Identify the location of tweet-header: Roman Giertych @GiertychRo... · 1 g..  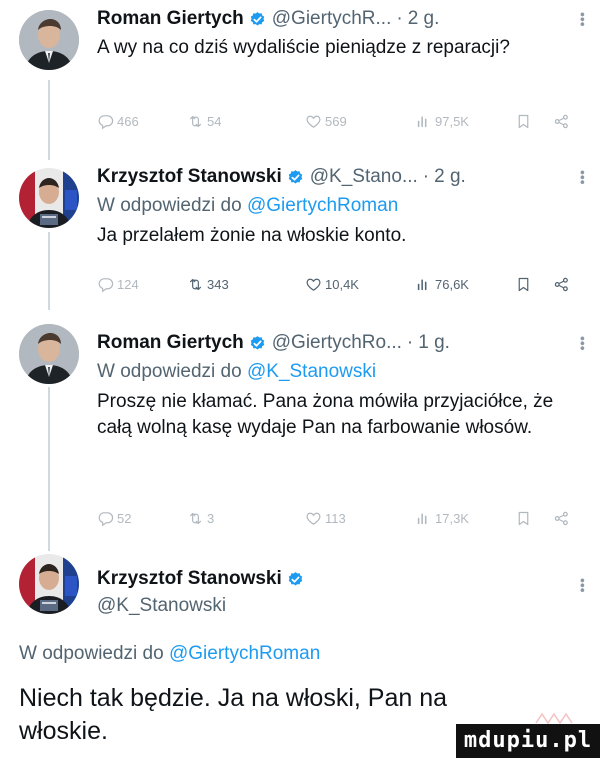
(342, 343).